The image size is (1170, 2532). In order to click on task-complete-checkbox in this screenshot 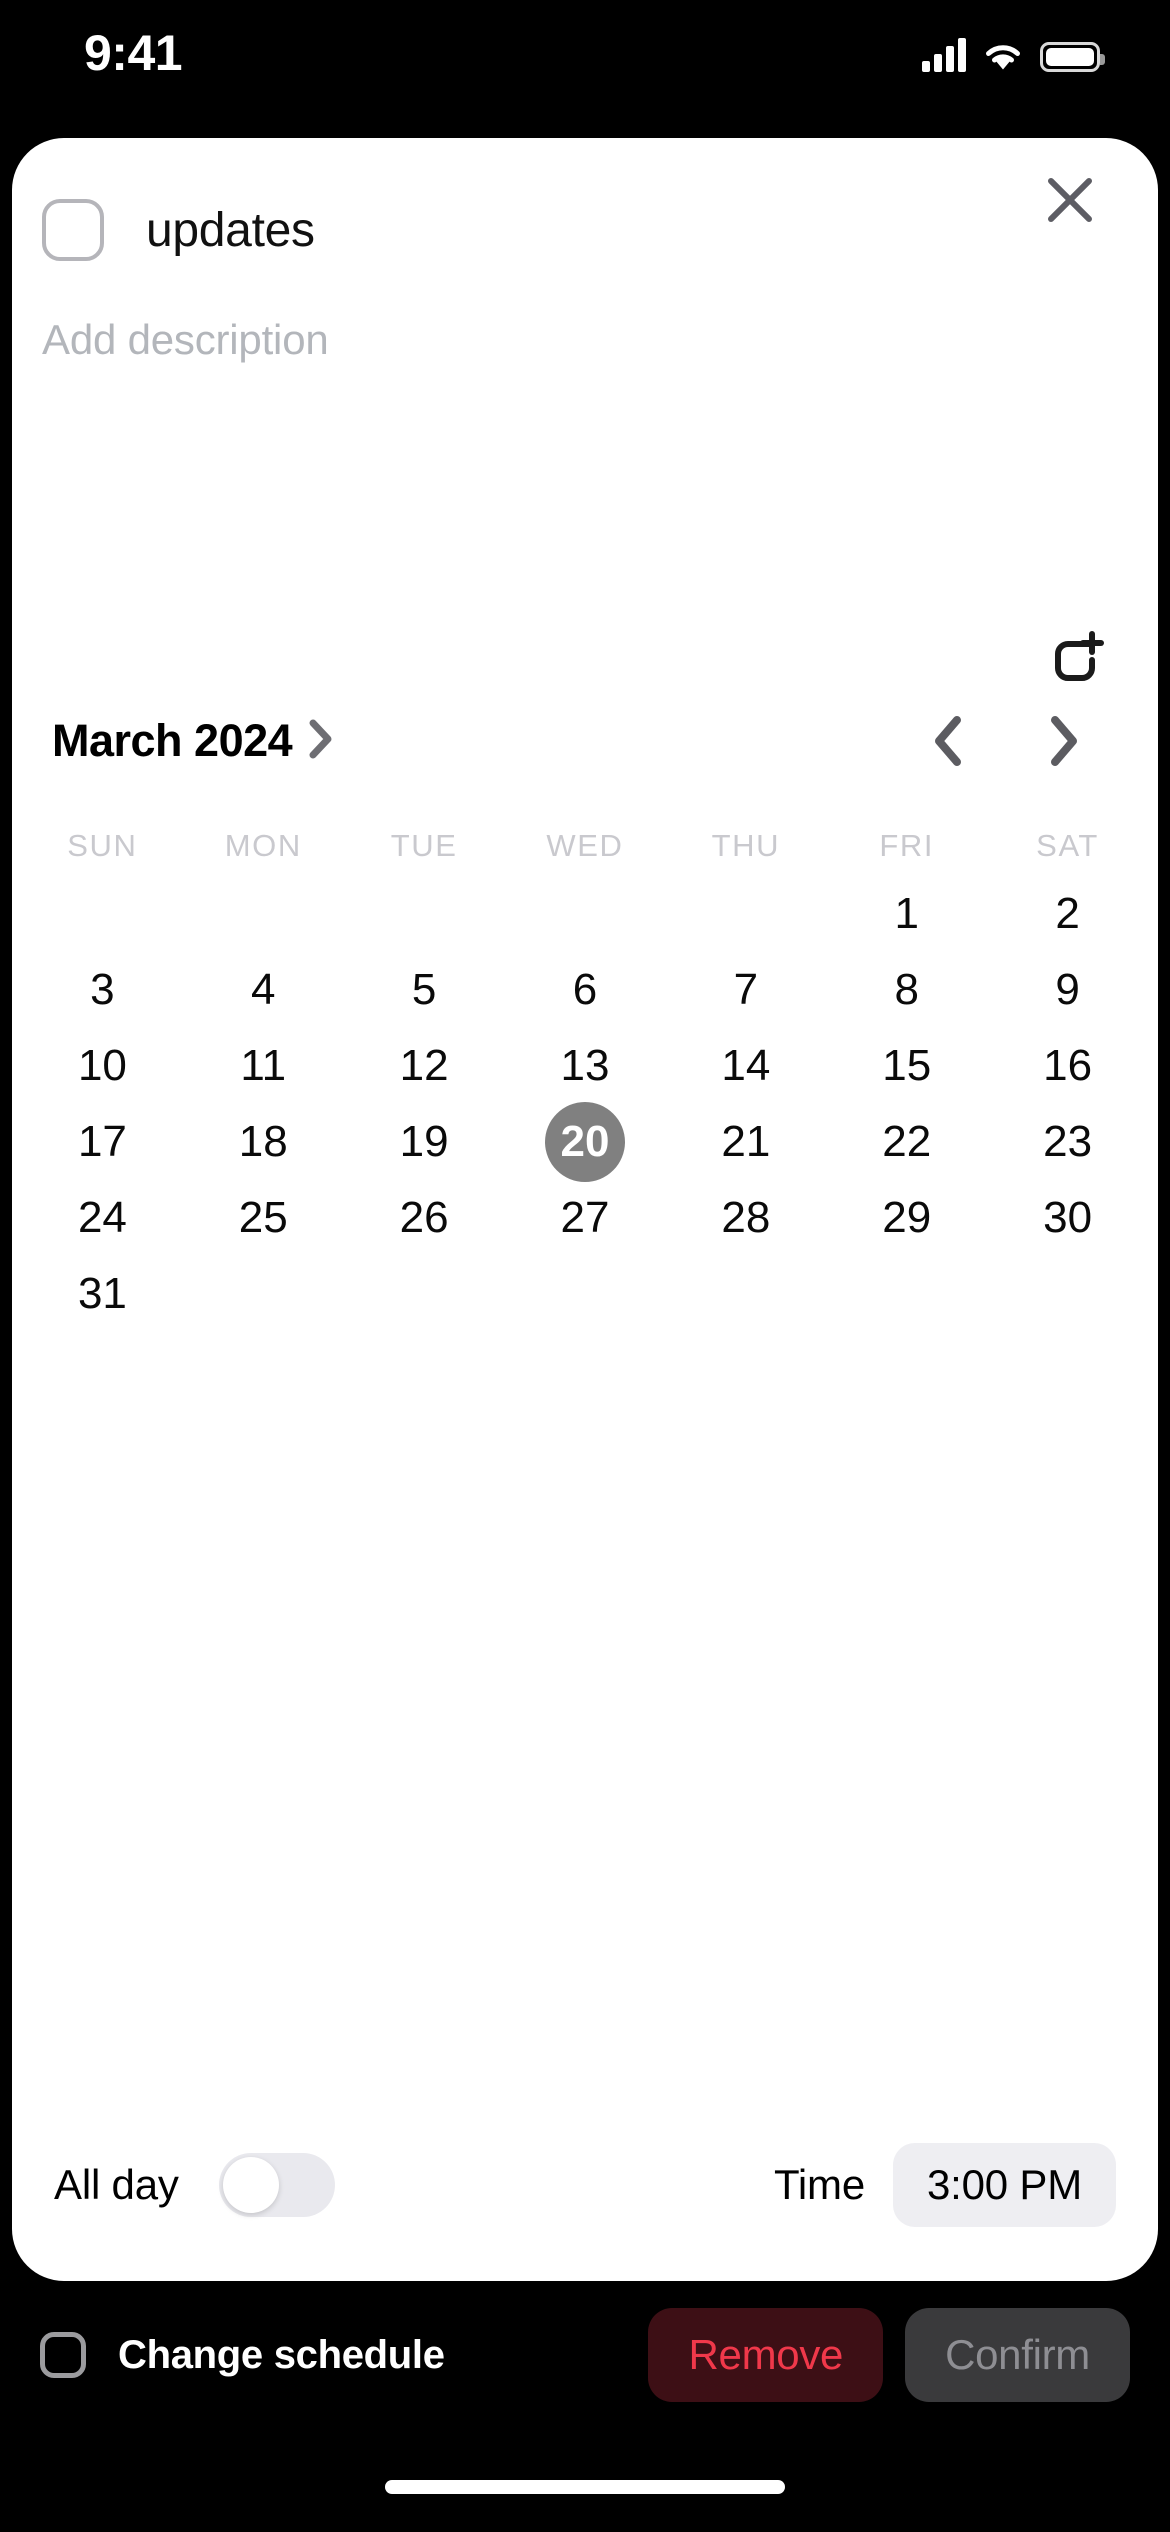, I will do `click(73, 230)`.